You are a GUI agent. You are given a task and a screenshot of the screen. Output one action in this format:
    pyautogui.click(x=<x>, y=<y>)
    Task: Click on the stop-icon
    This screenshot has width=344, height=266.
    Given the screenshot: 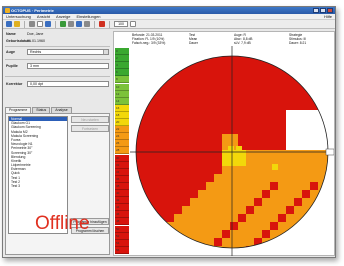 What is the action you would take?
    pyautogui.click(x=102, y=24)
    